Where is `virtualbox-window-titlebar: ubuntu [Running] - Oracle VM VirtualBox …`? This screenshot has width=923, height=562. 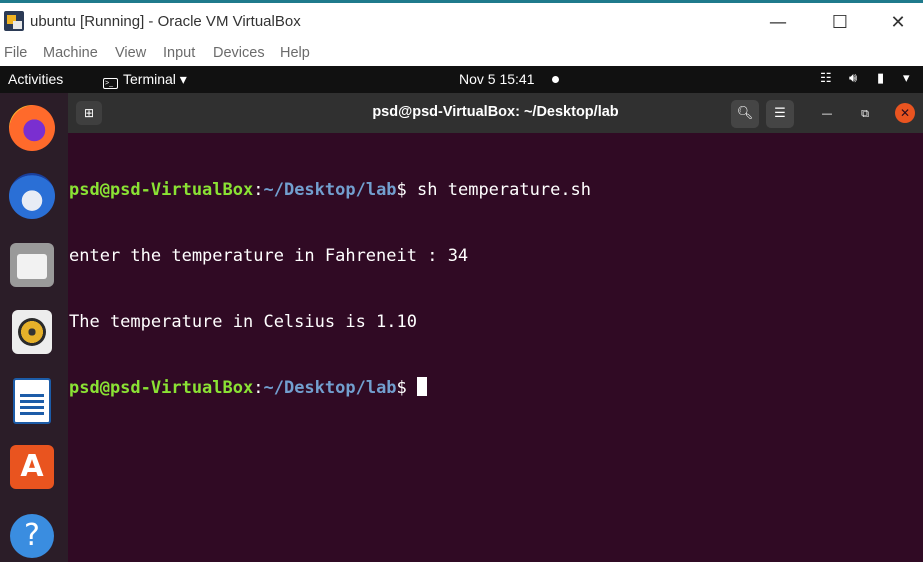 virtualbox-window-titlebar: ubuntu [Running] - Oracle VM VirtualBox … is located at coordinates (461, 21).